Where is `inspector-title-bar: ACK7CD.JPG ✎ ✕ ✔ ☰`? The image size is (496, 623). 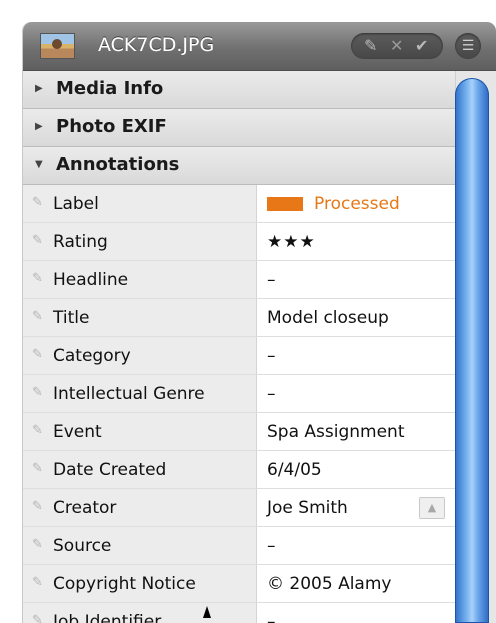 inspector-title-bar: ACK7CD.JPG ✎ ✕ ✔ ☰ is located at coordinates (259, 46).